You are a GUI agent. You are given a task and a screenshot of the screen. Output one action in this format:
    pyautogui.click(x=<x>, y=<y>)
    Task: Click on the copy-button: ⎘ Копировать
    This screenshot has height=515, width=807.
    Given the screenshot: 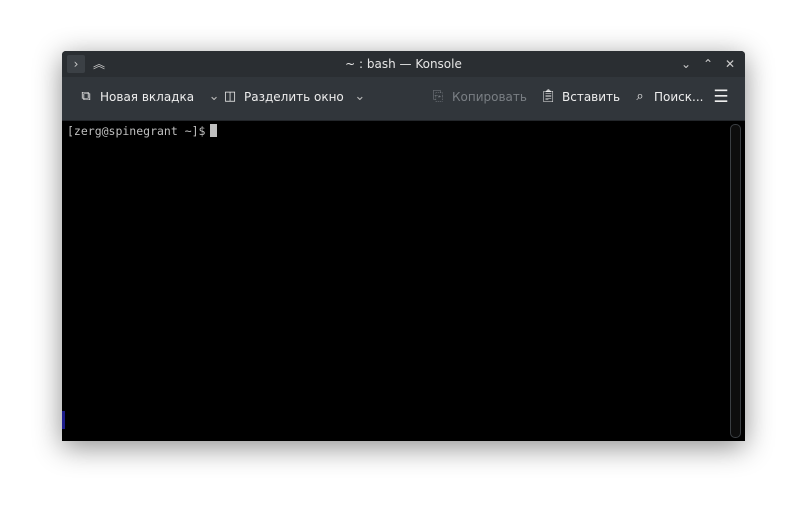 What is the action you would take?
    pyautogui.click(x=478, y=97)
    